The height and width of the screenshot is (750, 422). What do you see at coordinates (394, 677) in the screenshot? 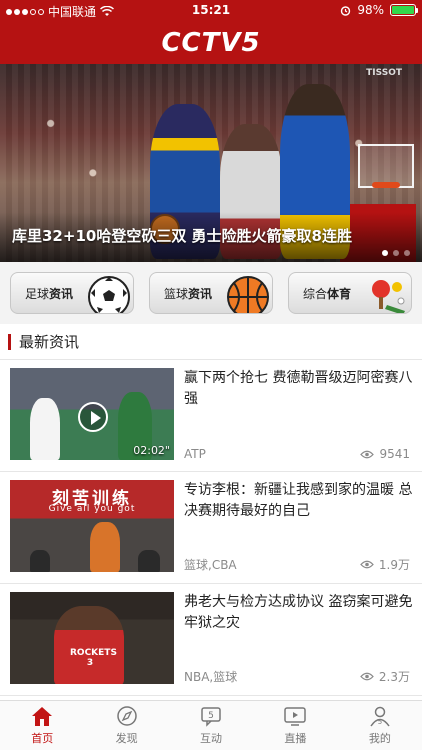
I see `views-count: 2.3万` at bounding box center [394, 677].